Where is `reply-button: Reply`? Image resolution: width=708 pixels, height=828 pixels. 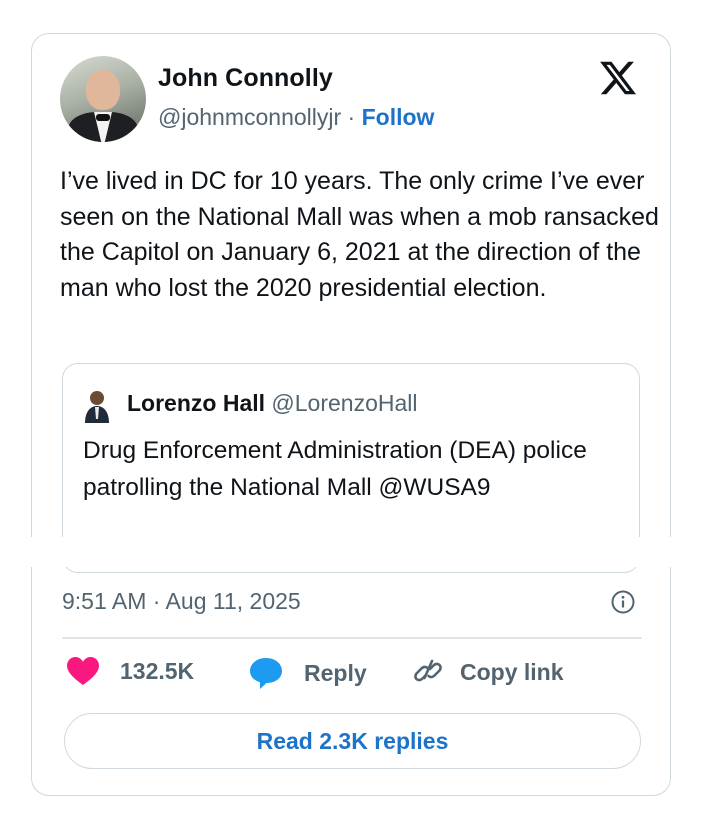
reply-button: Reply is located at coordinates (307, 673).